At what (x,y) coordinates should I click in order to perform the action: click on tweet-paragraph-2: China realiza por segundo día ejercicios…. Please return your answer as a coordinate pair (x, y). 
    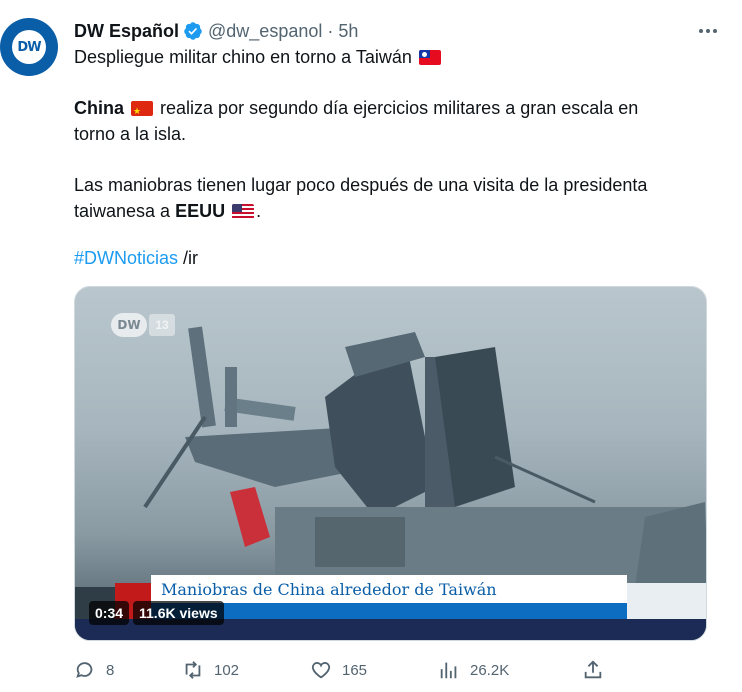
    Looking at the image, I should click on (356, 121).